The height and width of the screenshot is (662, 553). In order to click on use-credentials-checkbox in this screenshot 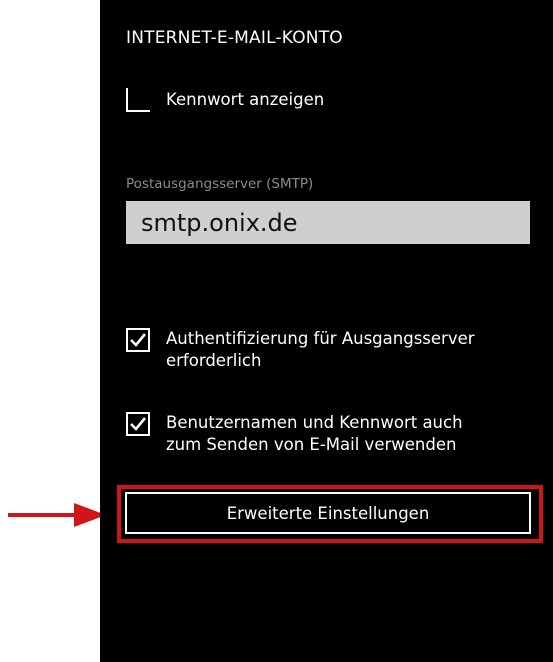, I will do `click(138, 424)`.